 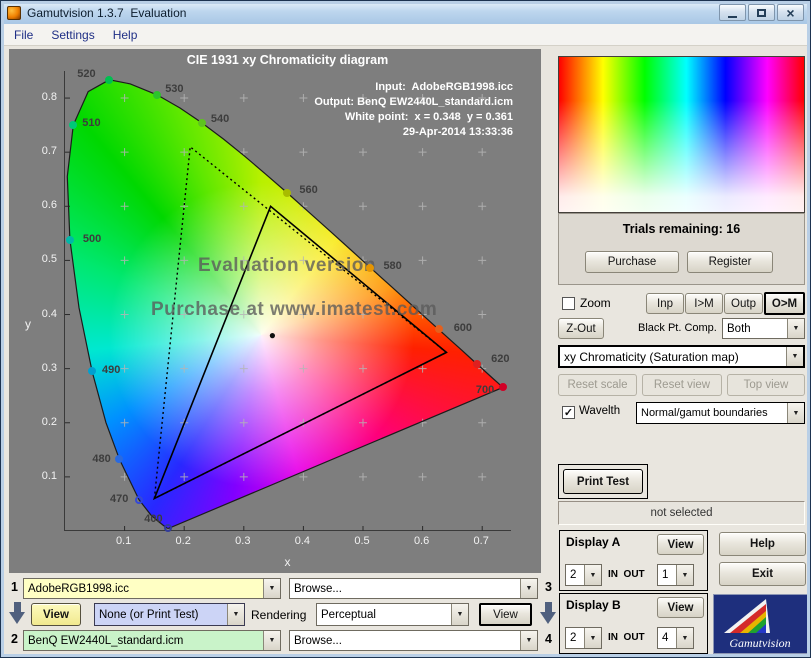 I want to click on close-button: ×, so click(x=790, y=12).